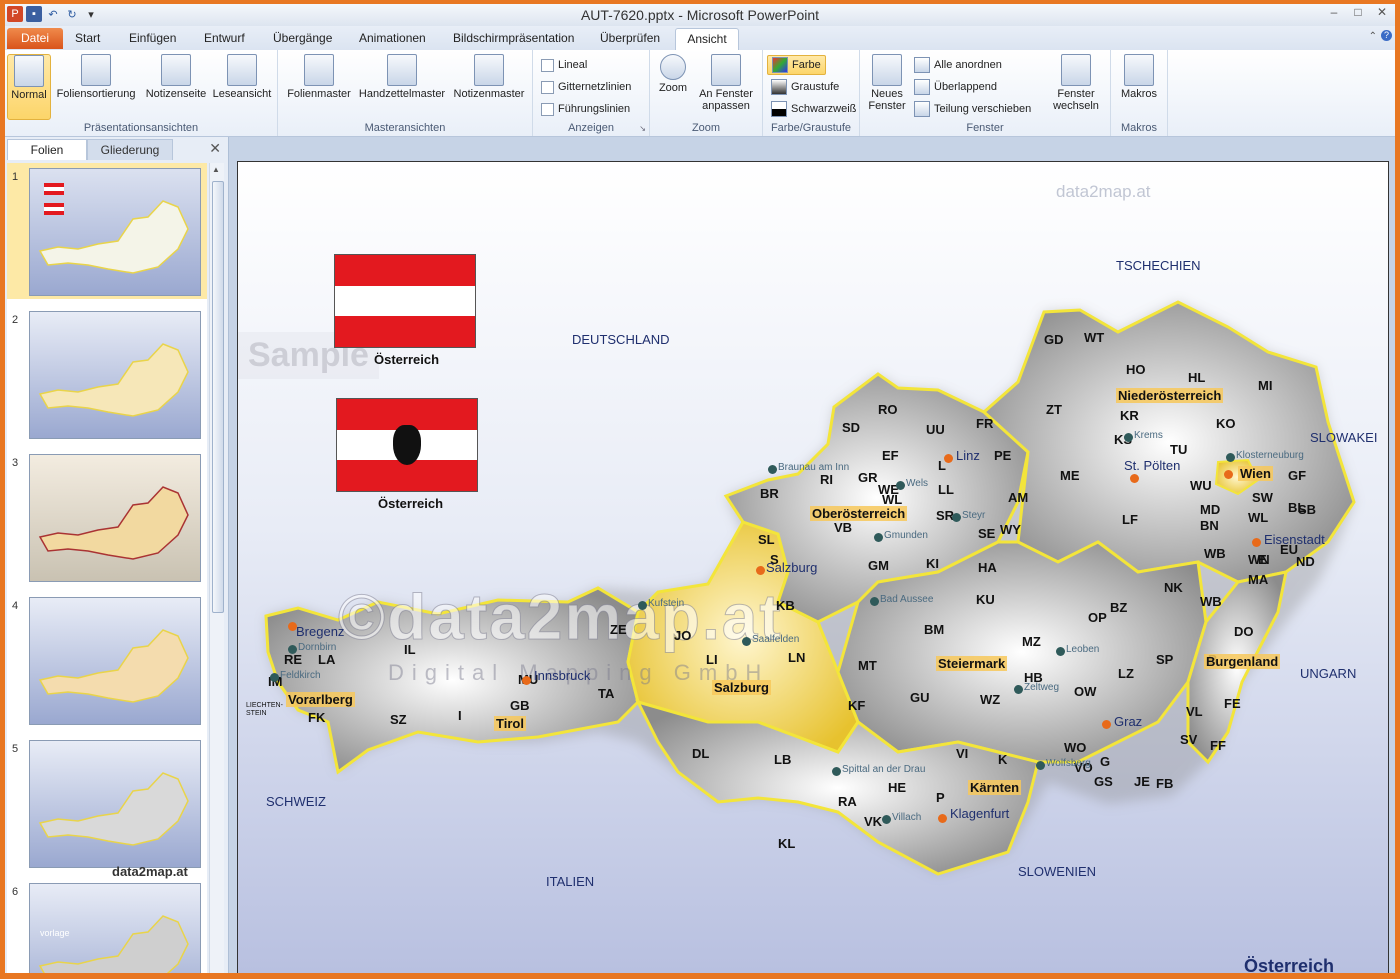  I want to click on thumbnails-scrollbar: ▲, so click(216, 568).